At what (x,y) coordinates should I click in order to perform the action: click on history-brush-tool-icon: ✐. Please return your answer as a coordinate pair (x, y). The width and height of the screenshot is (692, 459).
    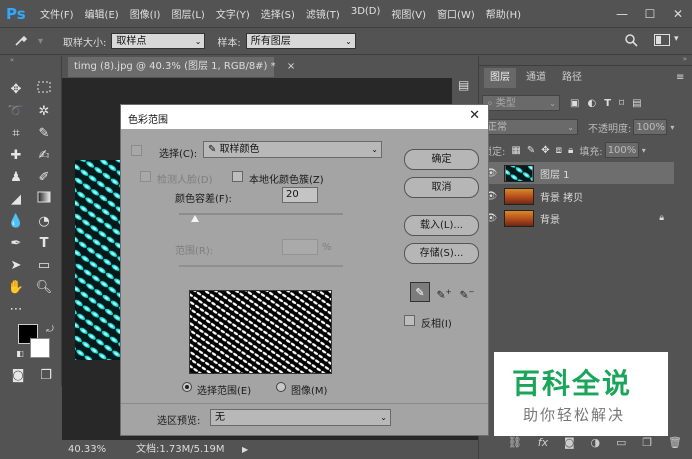
    Looking at the image, I should click on (44, 178).